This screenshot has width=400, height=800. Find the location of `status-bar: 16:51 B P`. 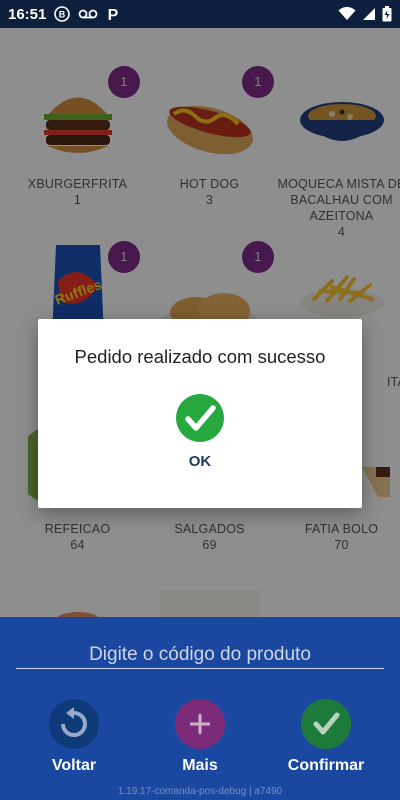

status-bar: 16:51 B P is located at coordinates (200, 14).